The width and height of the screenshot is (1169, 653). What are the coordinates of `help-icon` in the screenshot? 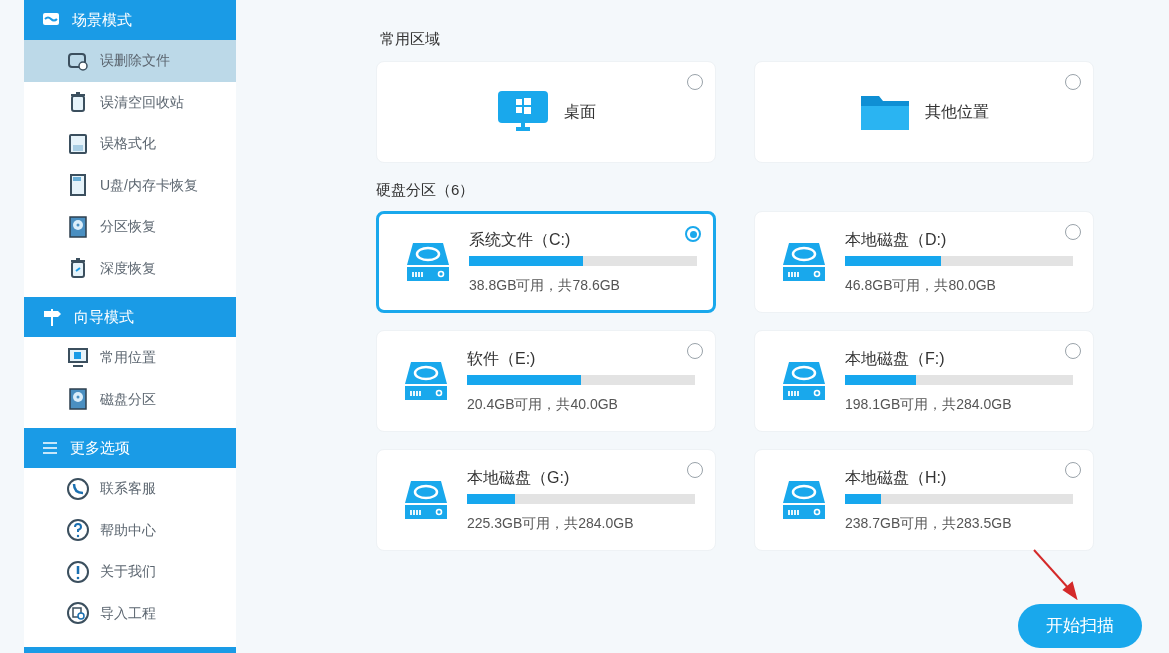 It's located at (78, 530).